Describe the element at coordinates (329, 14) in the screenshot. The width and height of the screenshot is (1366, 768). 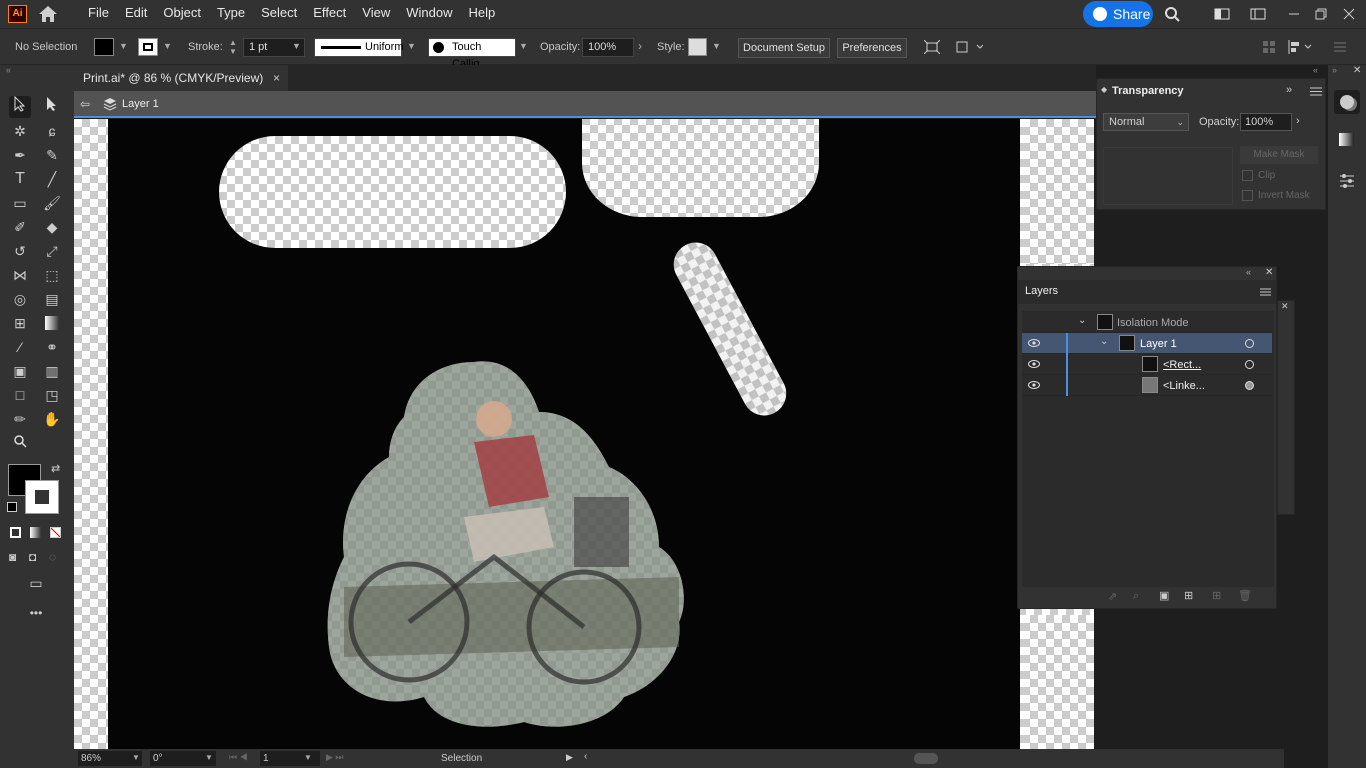
I see `menu-effect: Effect` at that location.